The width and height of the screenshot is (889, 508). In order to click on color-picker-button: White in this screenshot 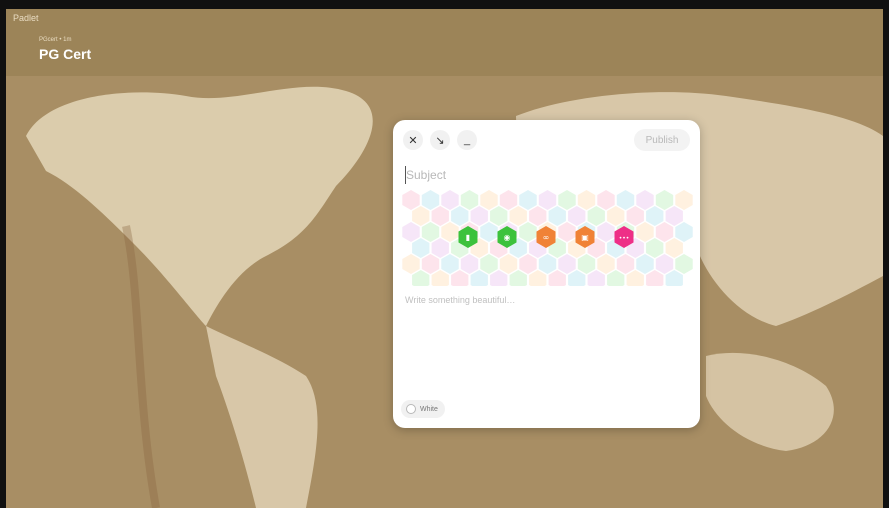, I will do `click(423, 409)`.